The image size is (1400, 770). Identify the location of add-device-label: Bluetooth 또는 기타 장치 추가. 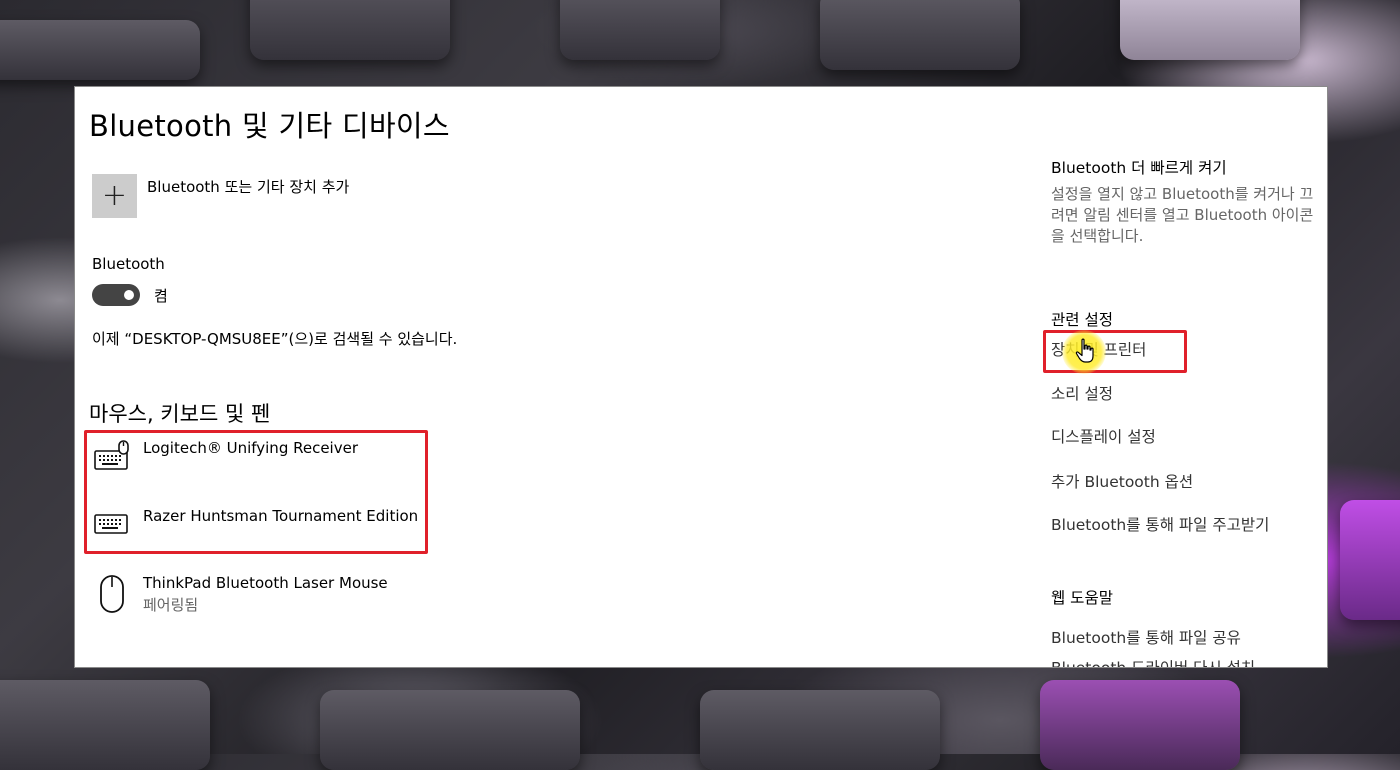
(248, 187).